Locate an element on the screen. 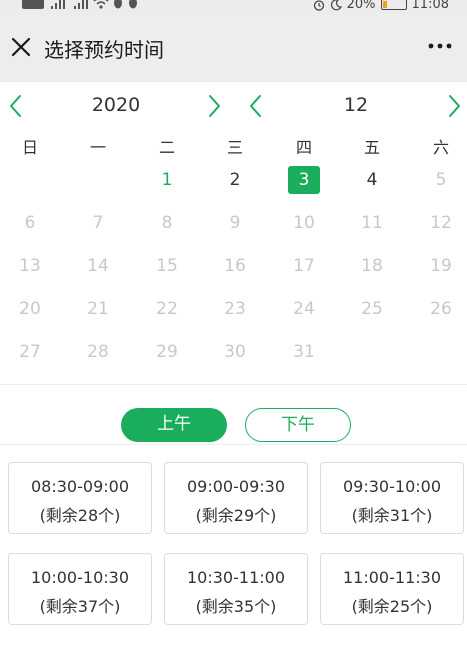  calendar-day-disabled: 6 is located at coordinates (30, 223).